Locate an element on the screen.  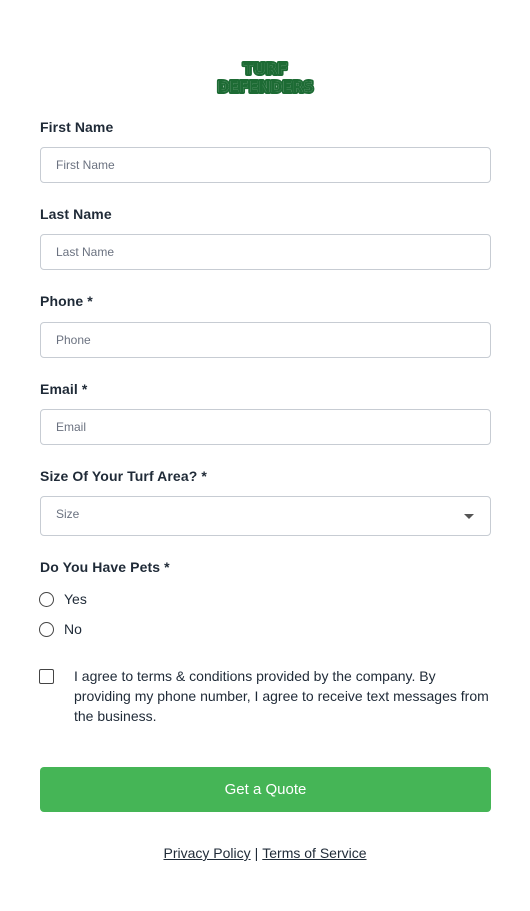
phone-label: Phone * is located at coordinates (66, 301).